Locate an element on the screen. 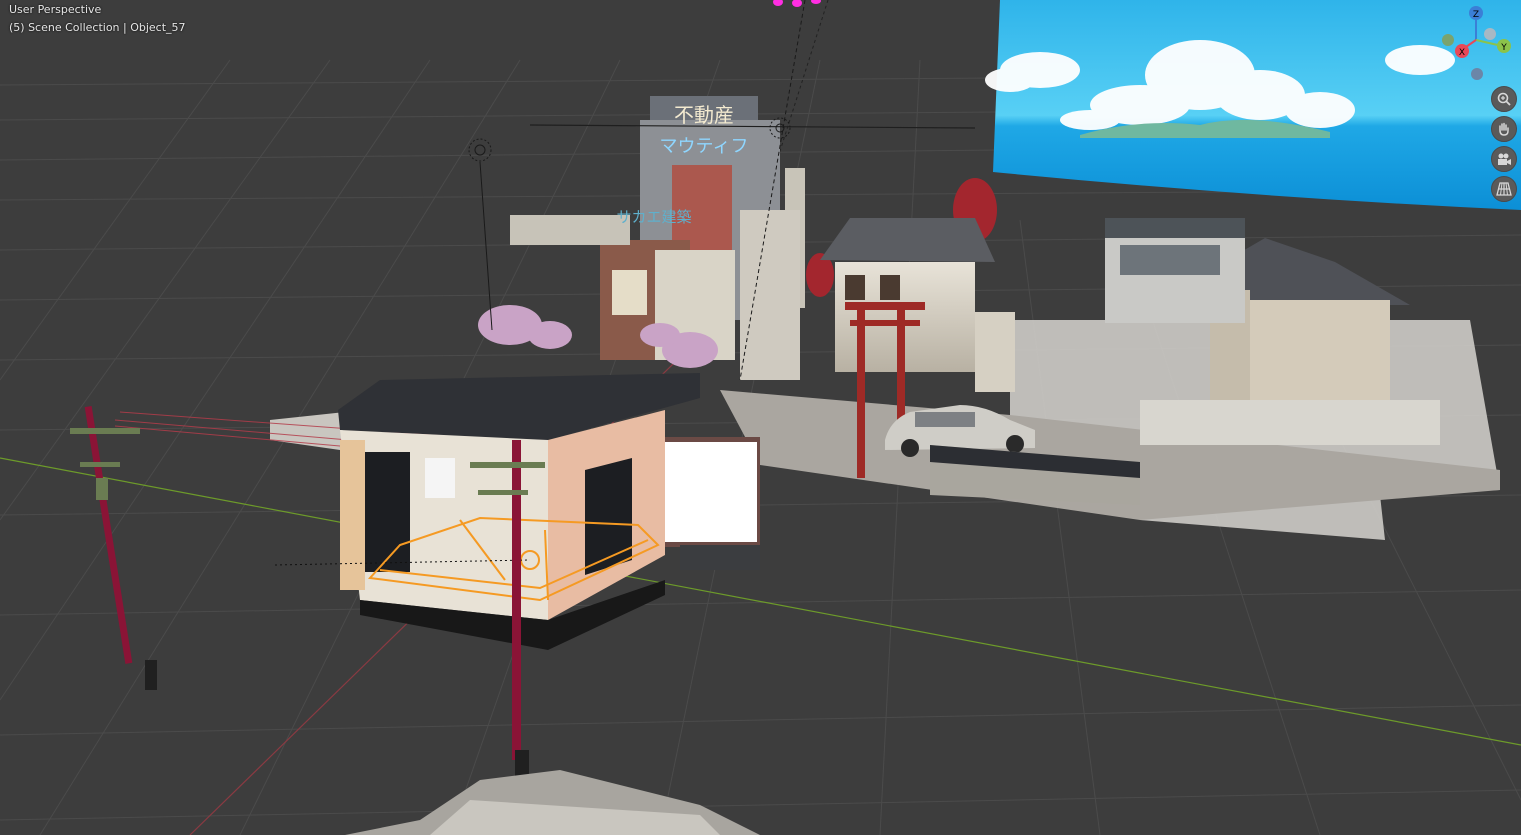  grid-view-icon is located at coordinates (1504, 189).